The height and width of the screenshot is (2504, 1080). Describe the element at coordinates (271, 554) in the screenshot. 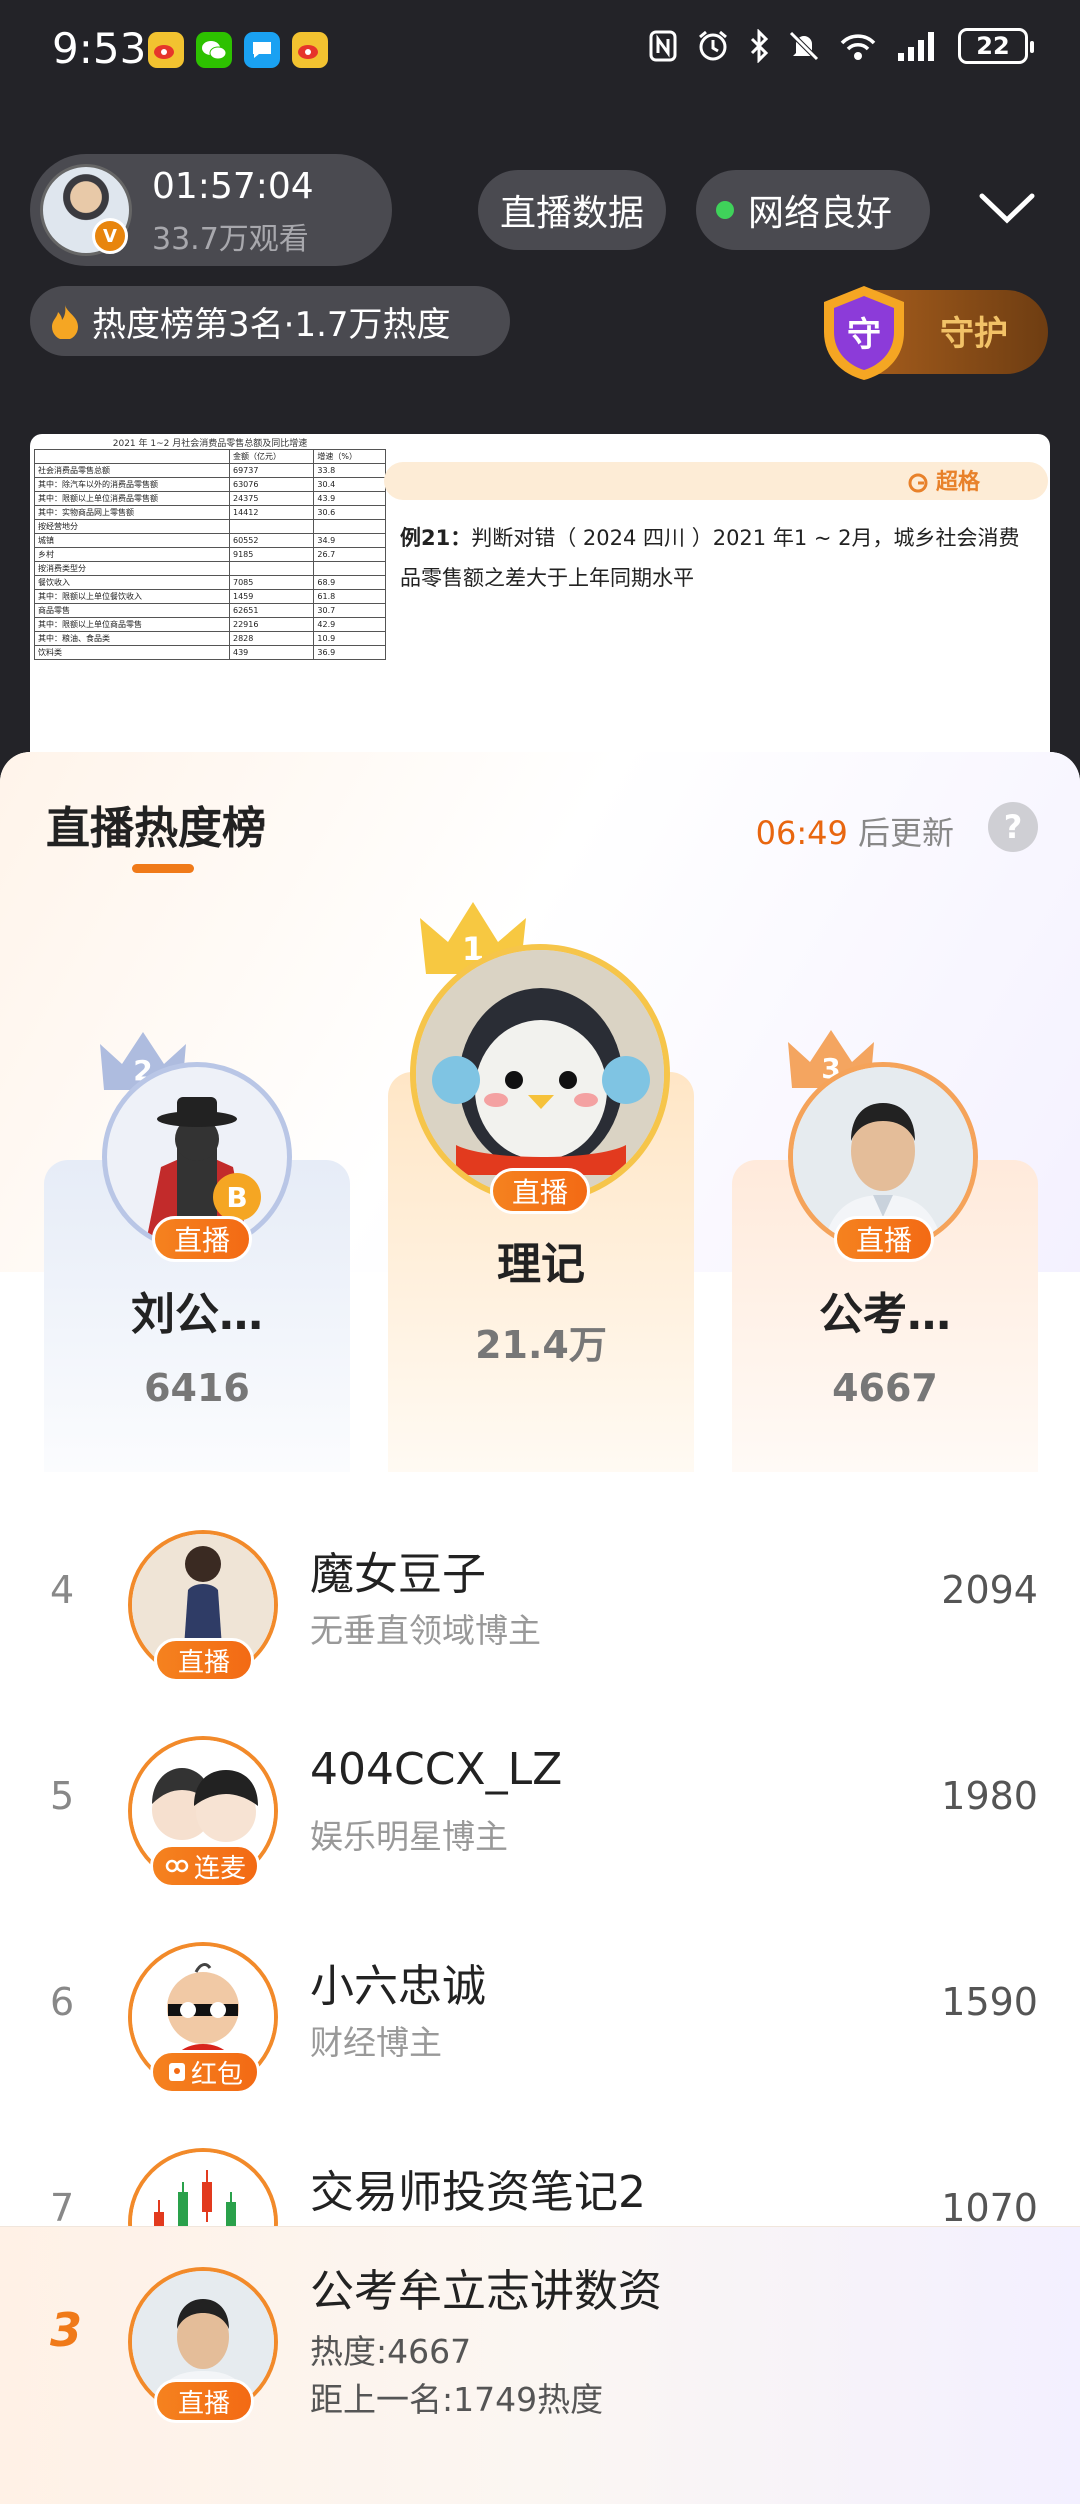

I see `table-cell: 9185` at that location.